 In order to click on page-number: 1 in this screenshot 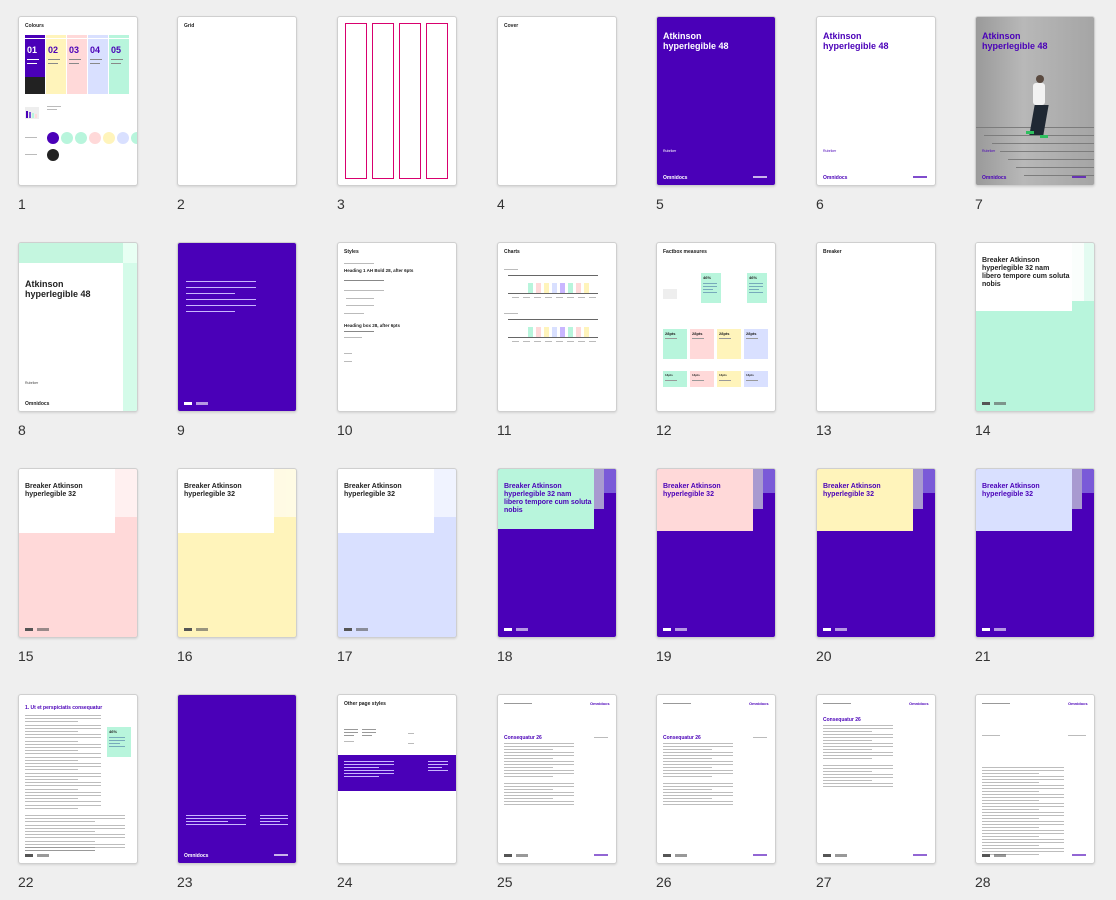, I will do `click(22, 204)`.